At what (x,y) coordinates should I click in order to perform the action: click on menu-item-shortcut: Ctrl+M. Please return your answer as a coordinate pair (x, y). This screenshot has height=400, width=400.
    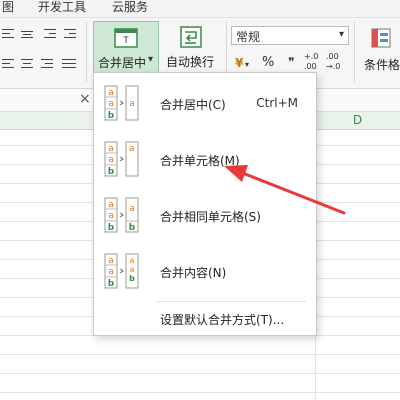
    Looking at the image, I should click on (277, 103).